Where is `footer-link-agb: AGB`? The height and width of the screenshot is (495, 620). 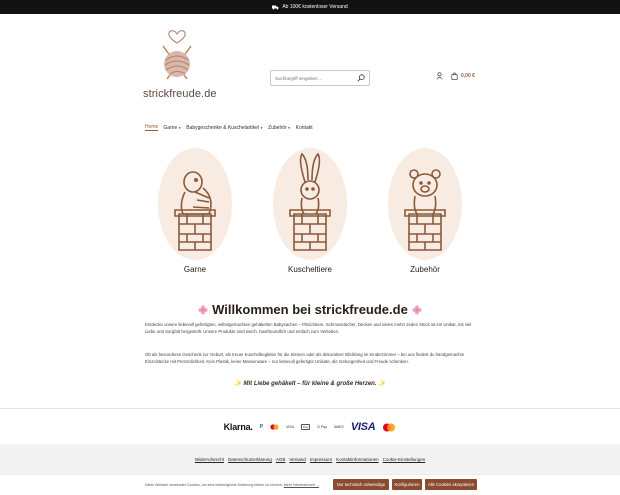 footer-link-agb: AGB is located at coordinates (281, 459).